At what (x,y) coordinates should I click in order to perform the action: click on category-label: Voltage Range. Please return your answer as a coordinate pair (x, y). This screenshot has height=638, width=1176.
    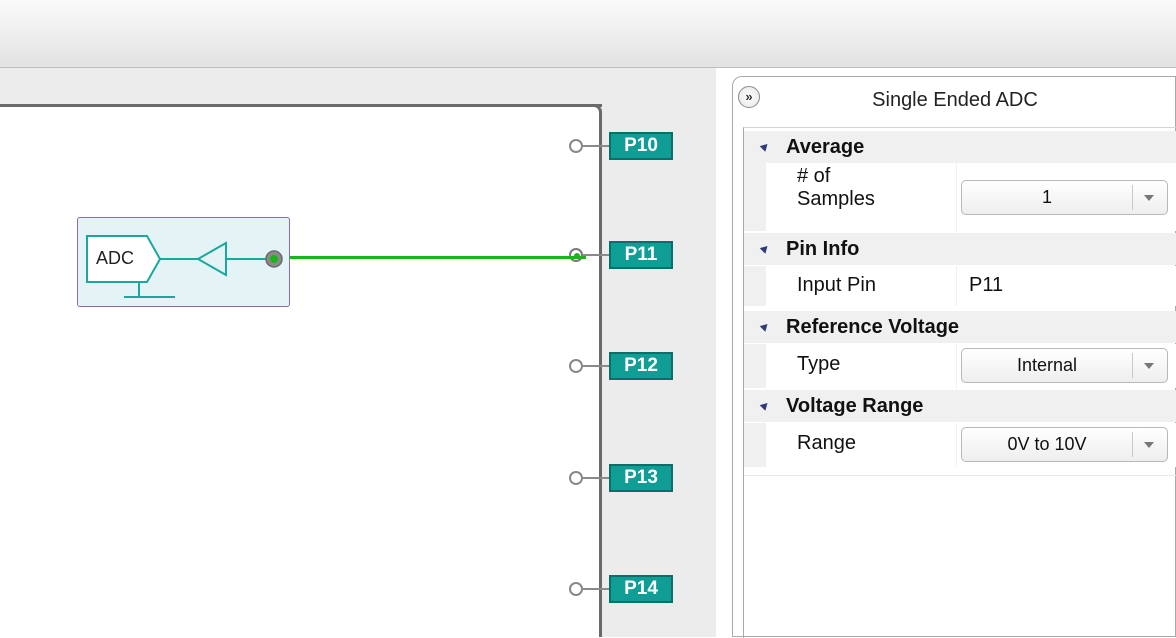
    Looking at the image, I should click on (855, 406).